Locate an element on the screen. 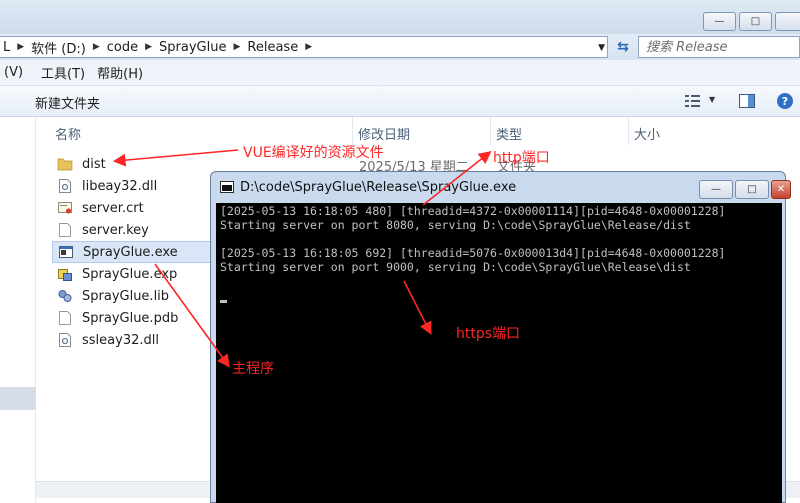  column-type: 类型 is located at coordinates (509, 133).